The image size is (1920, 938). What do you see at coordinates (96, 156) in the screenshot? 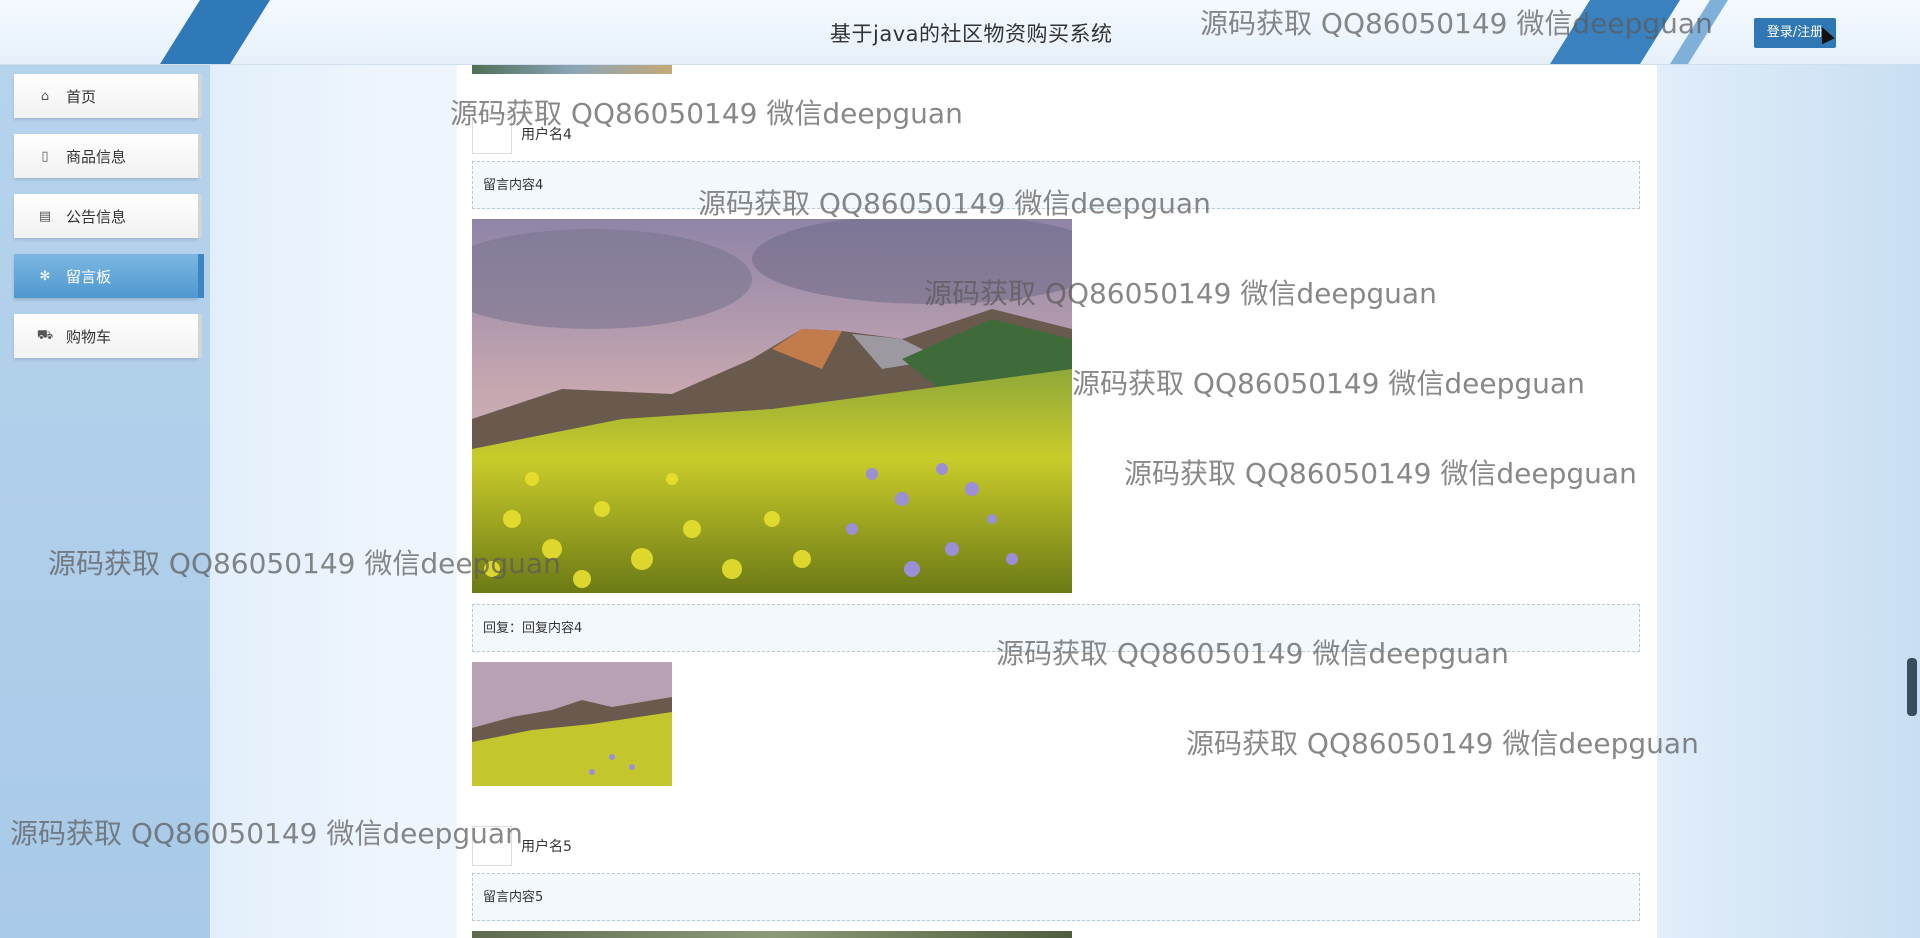
I see `sidebar-item-label: 商品信息` at bounding box center [96, 156].